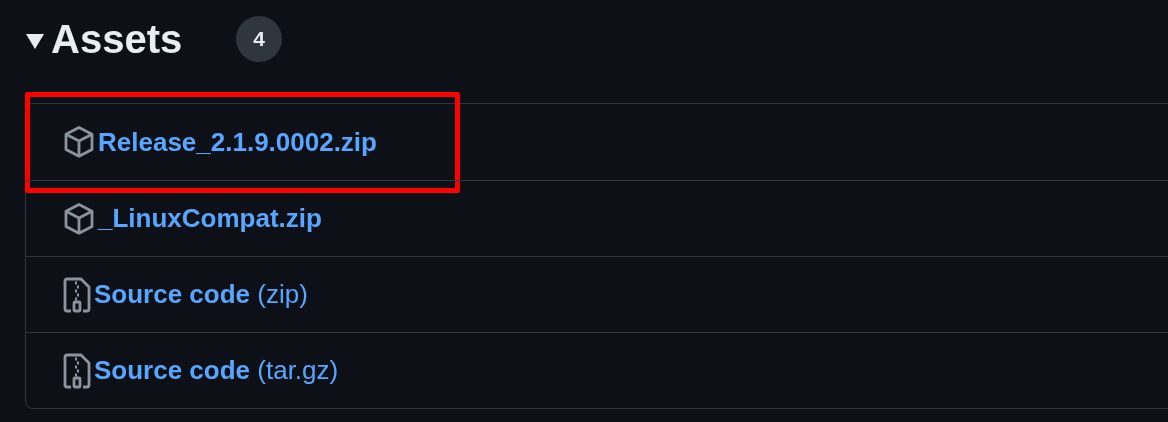 The image size is (1168, 422). What do you see at coordinates (259, 39) in the screenshot?
I see `count-badge: 4` at bounding box center [259, 39].